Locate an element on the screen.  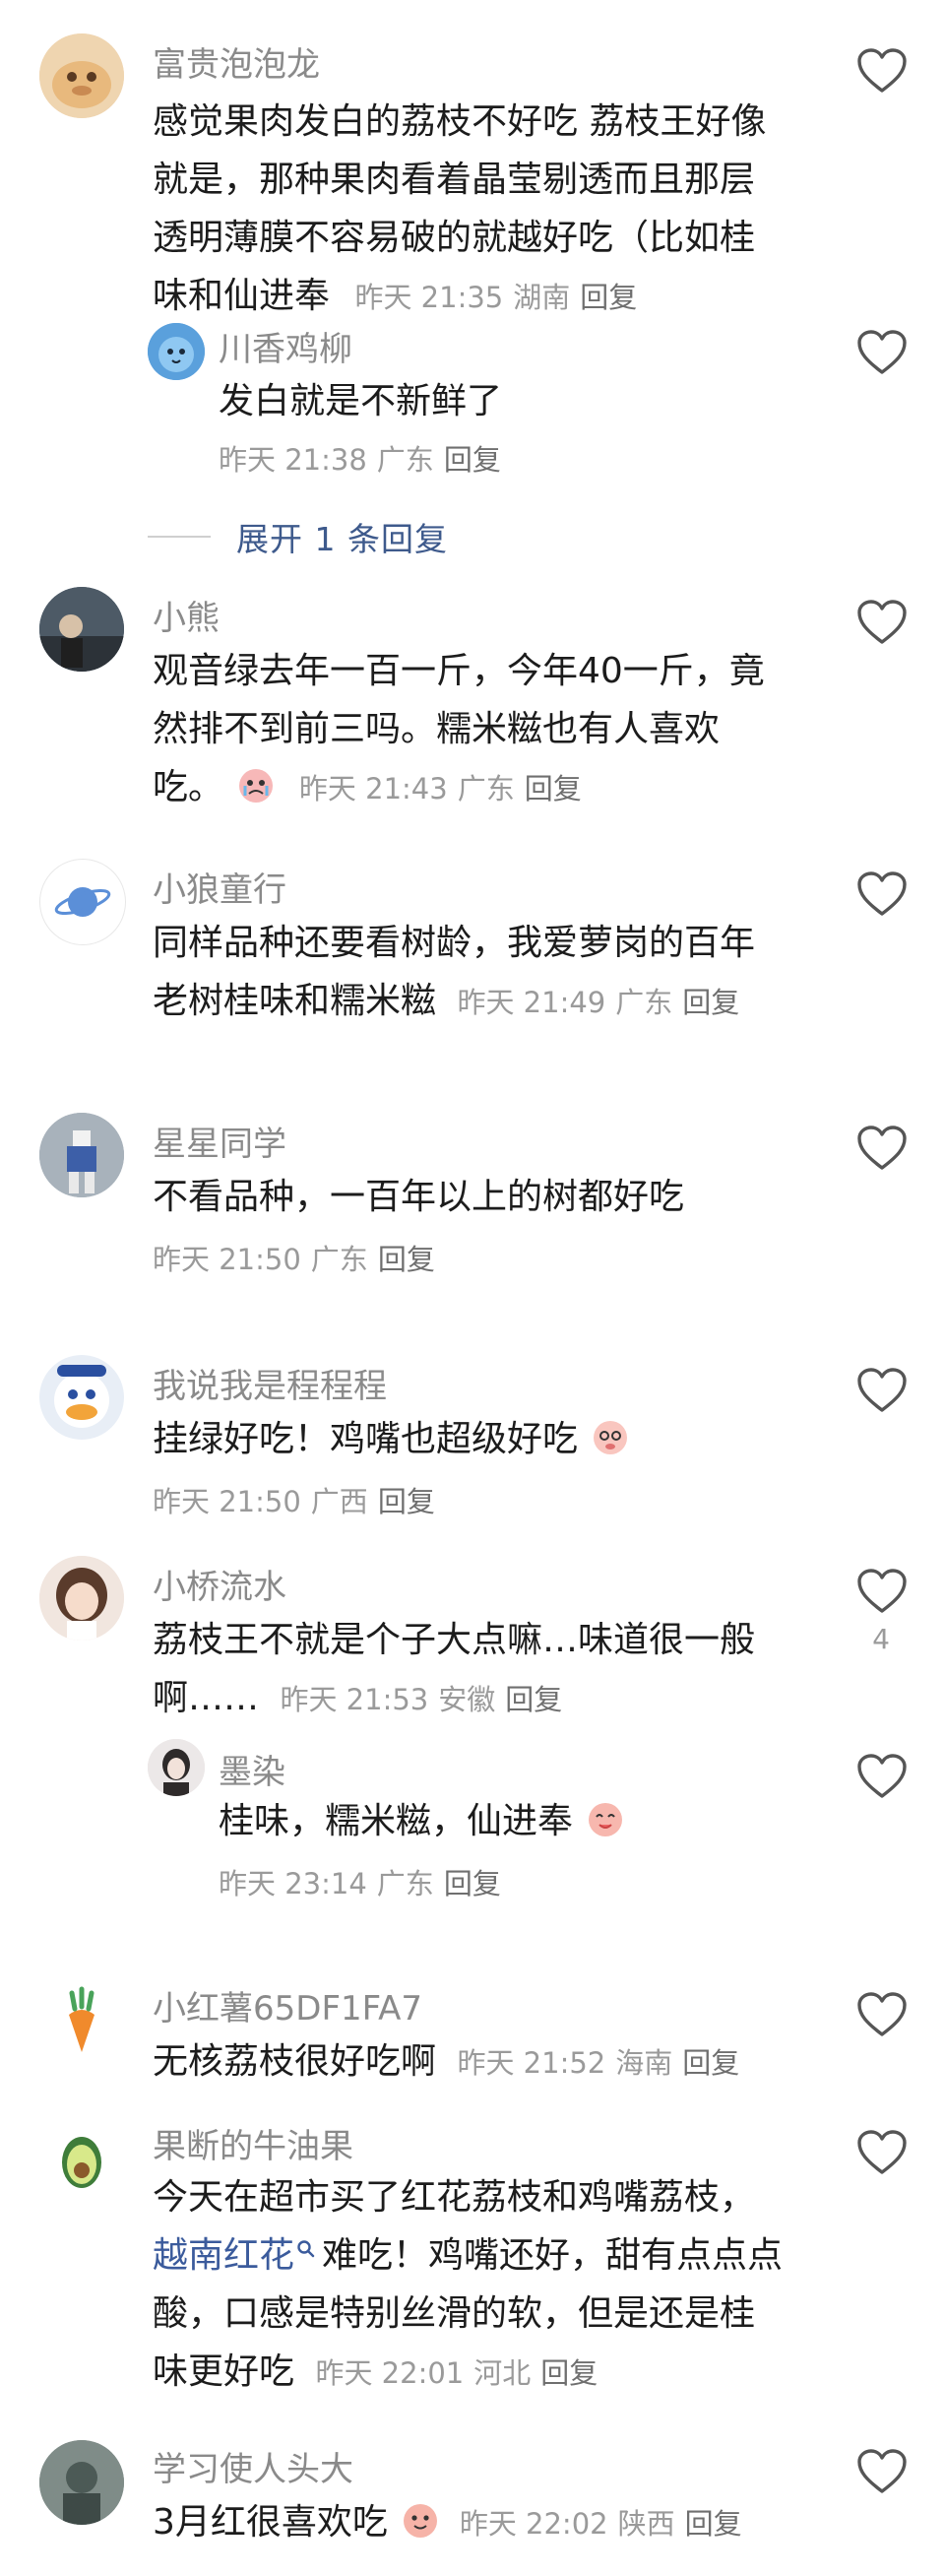
location: 安徽 is located at coordinates (467, 1699).